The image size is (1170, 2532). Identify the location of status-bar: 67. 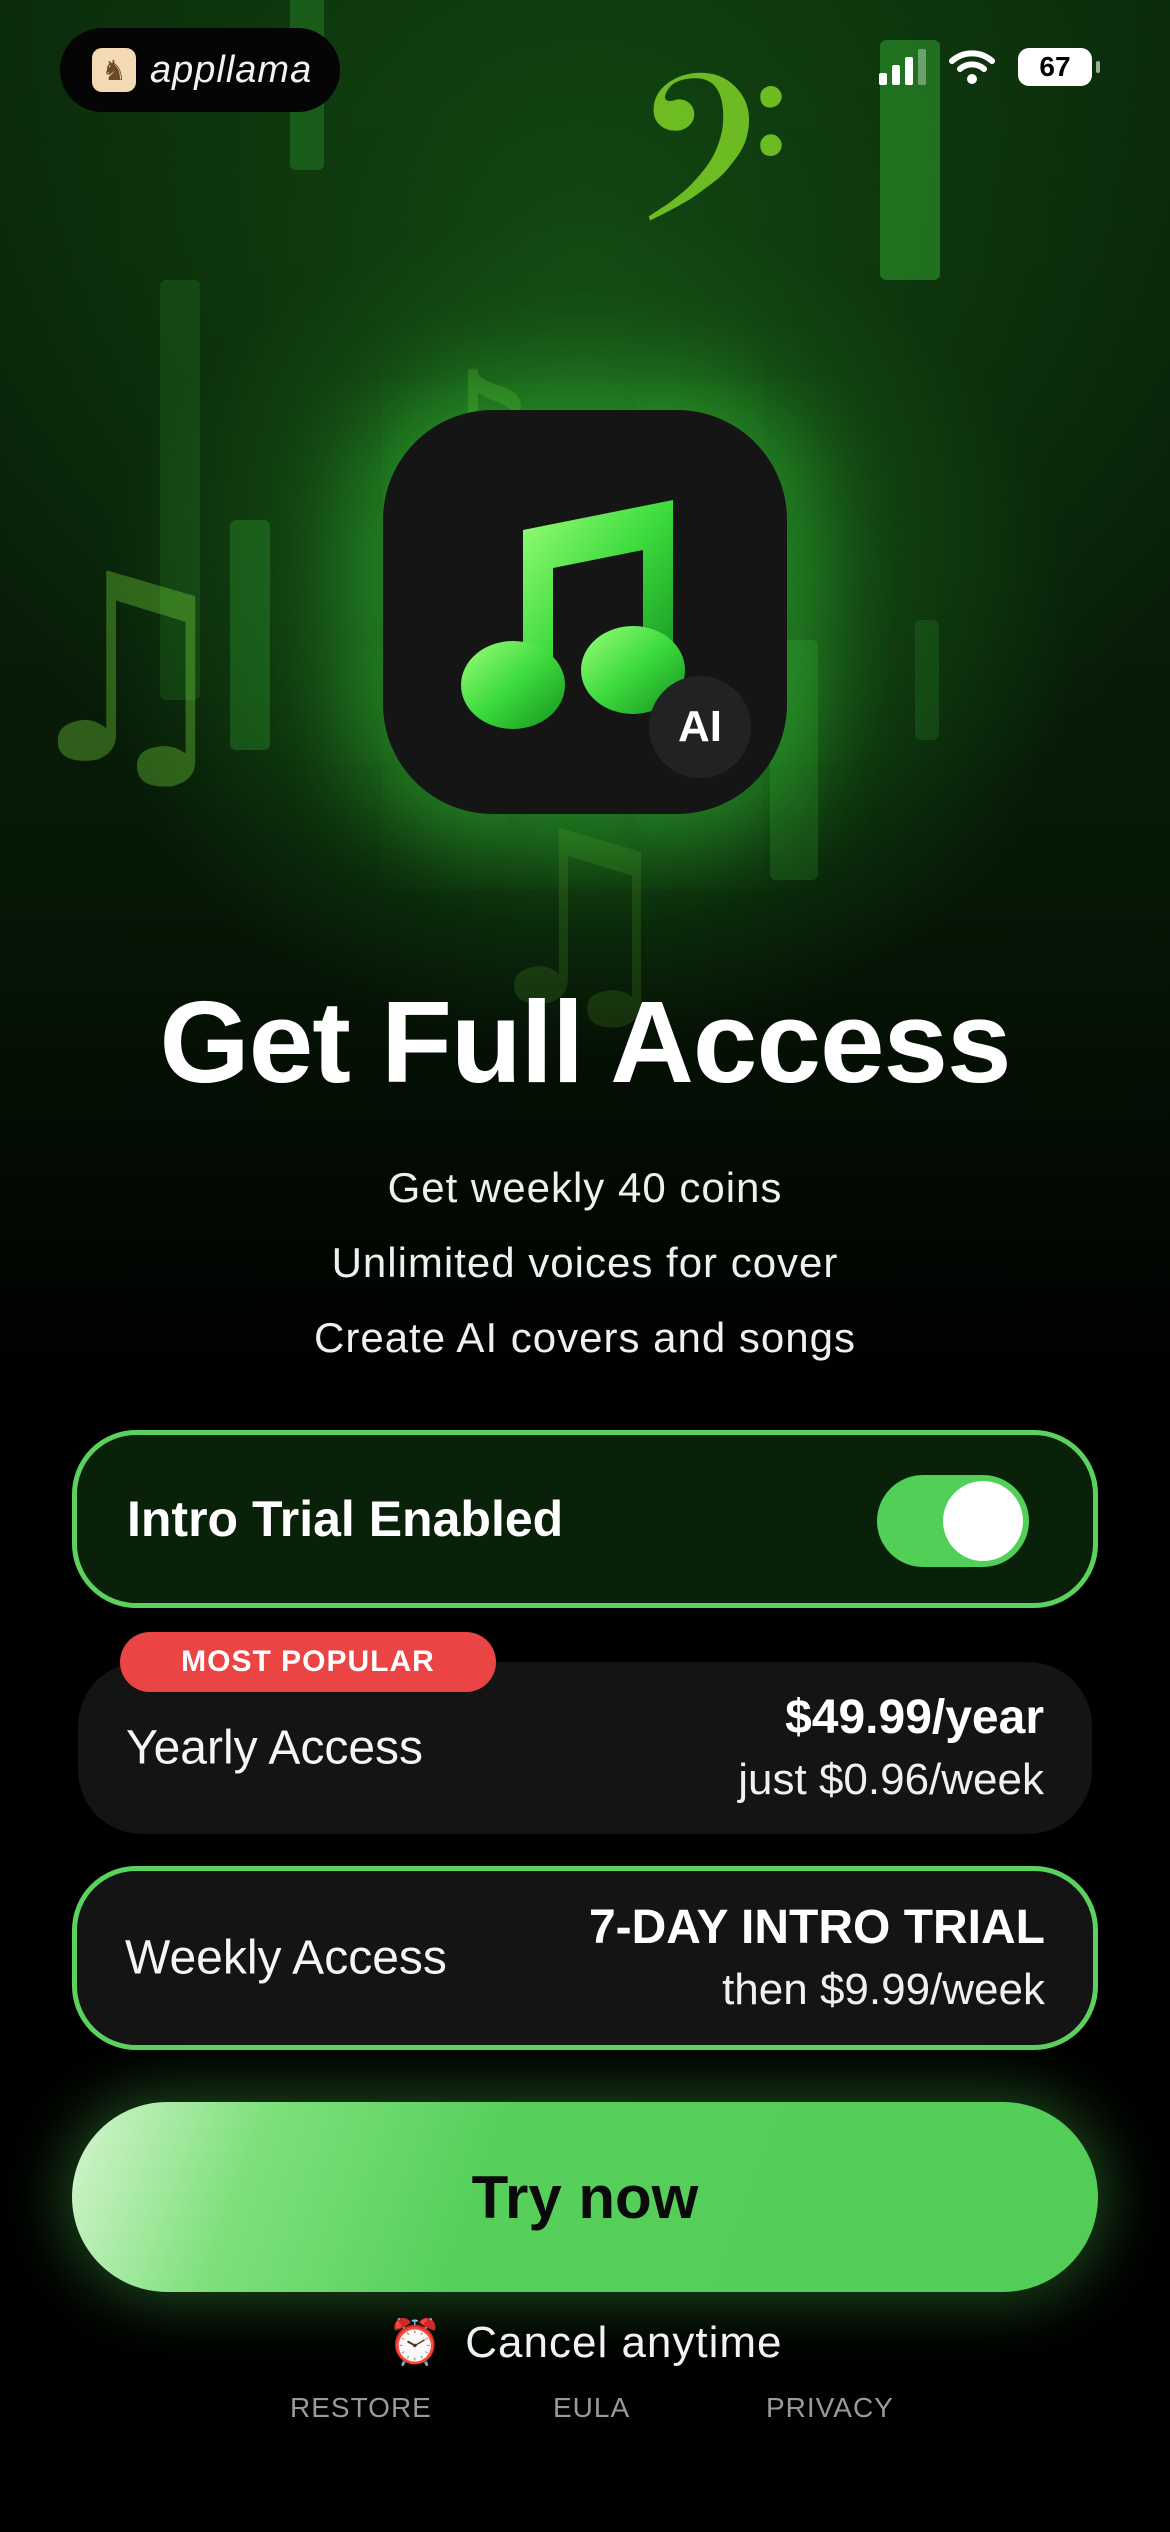
(989, 67).